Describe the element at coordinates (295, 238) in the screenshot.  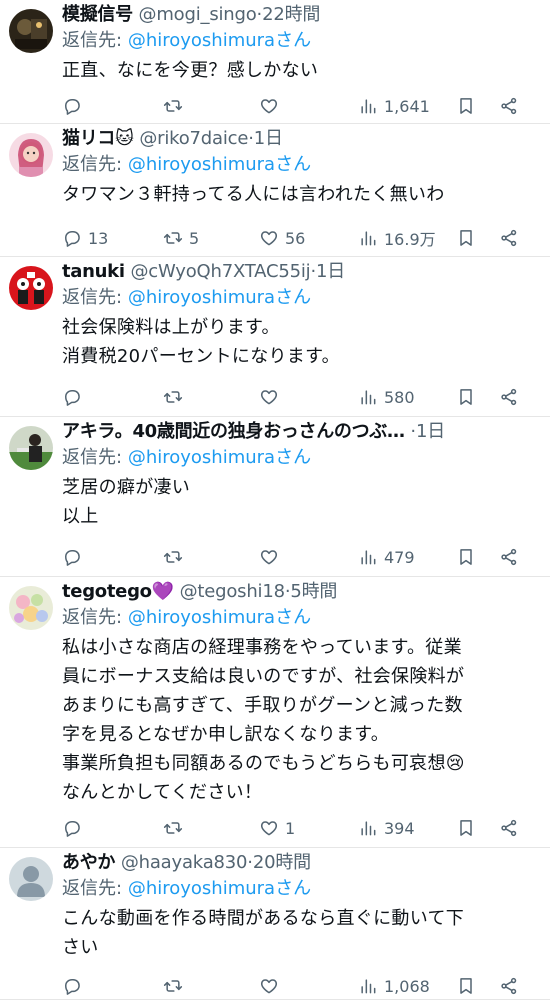
I see `like-count: 56` at that location.